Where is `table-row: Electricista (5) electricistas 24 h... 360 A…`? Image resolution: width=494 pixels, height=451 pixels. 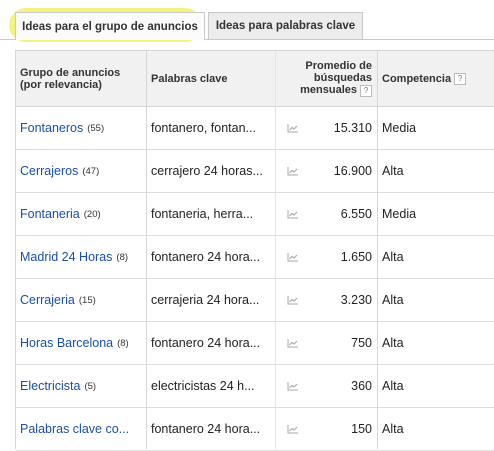
table-row: Electricista (5) electricistas 24 h... 360 A… is located at coordinates (255, 386).